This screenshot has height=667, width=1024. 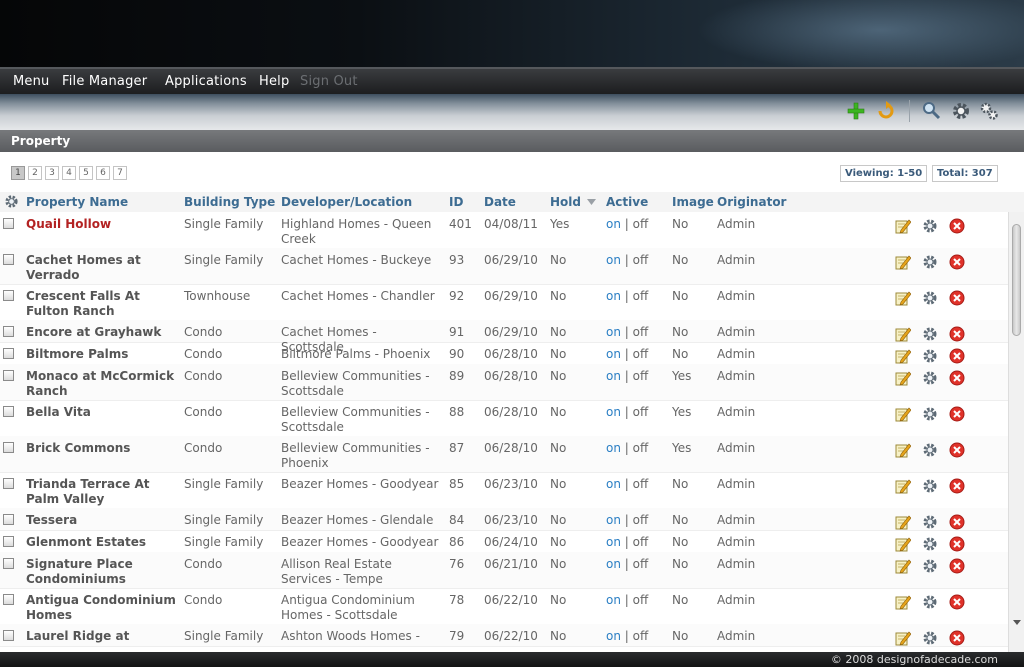 What do you see at coordinates (35, 173) in the screenshot?
I see `page-button-2: 2` at bounding box center [35, 173].